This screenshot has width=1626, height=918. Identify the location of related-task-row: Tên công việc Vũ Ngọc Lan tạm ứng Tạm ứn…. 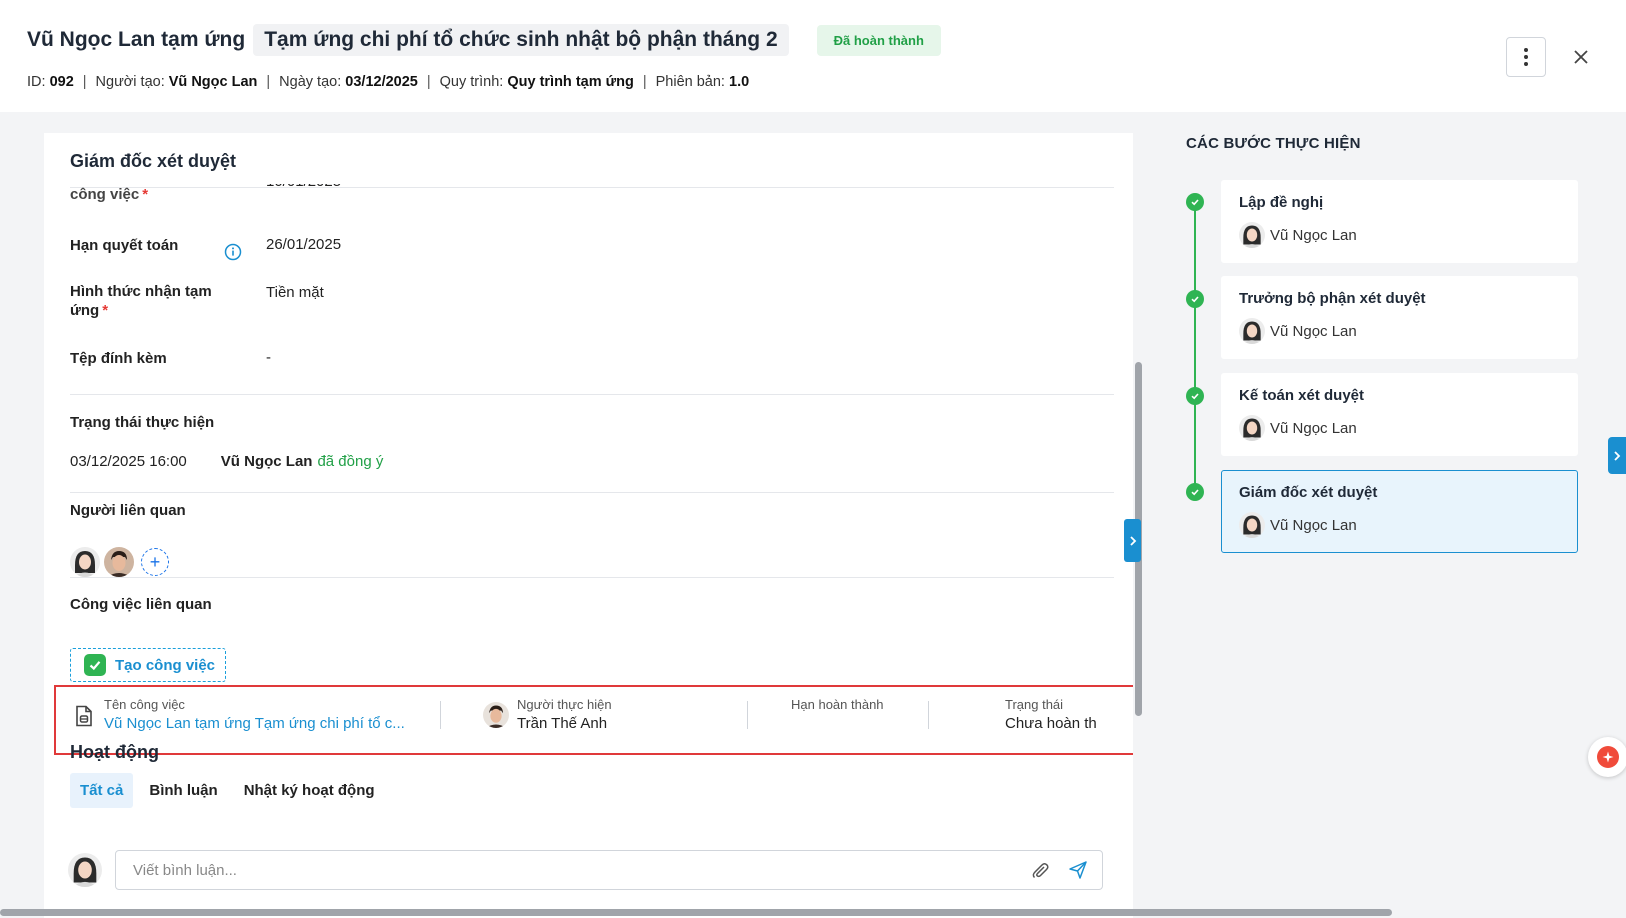
(593, 720).